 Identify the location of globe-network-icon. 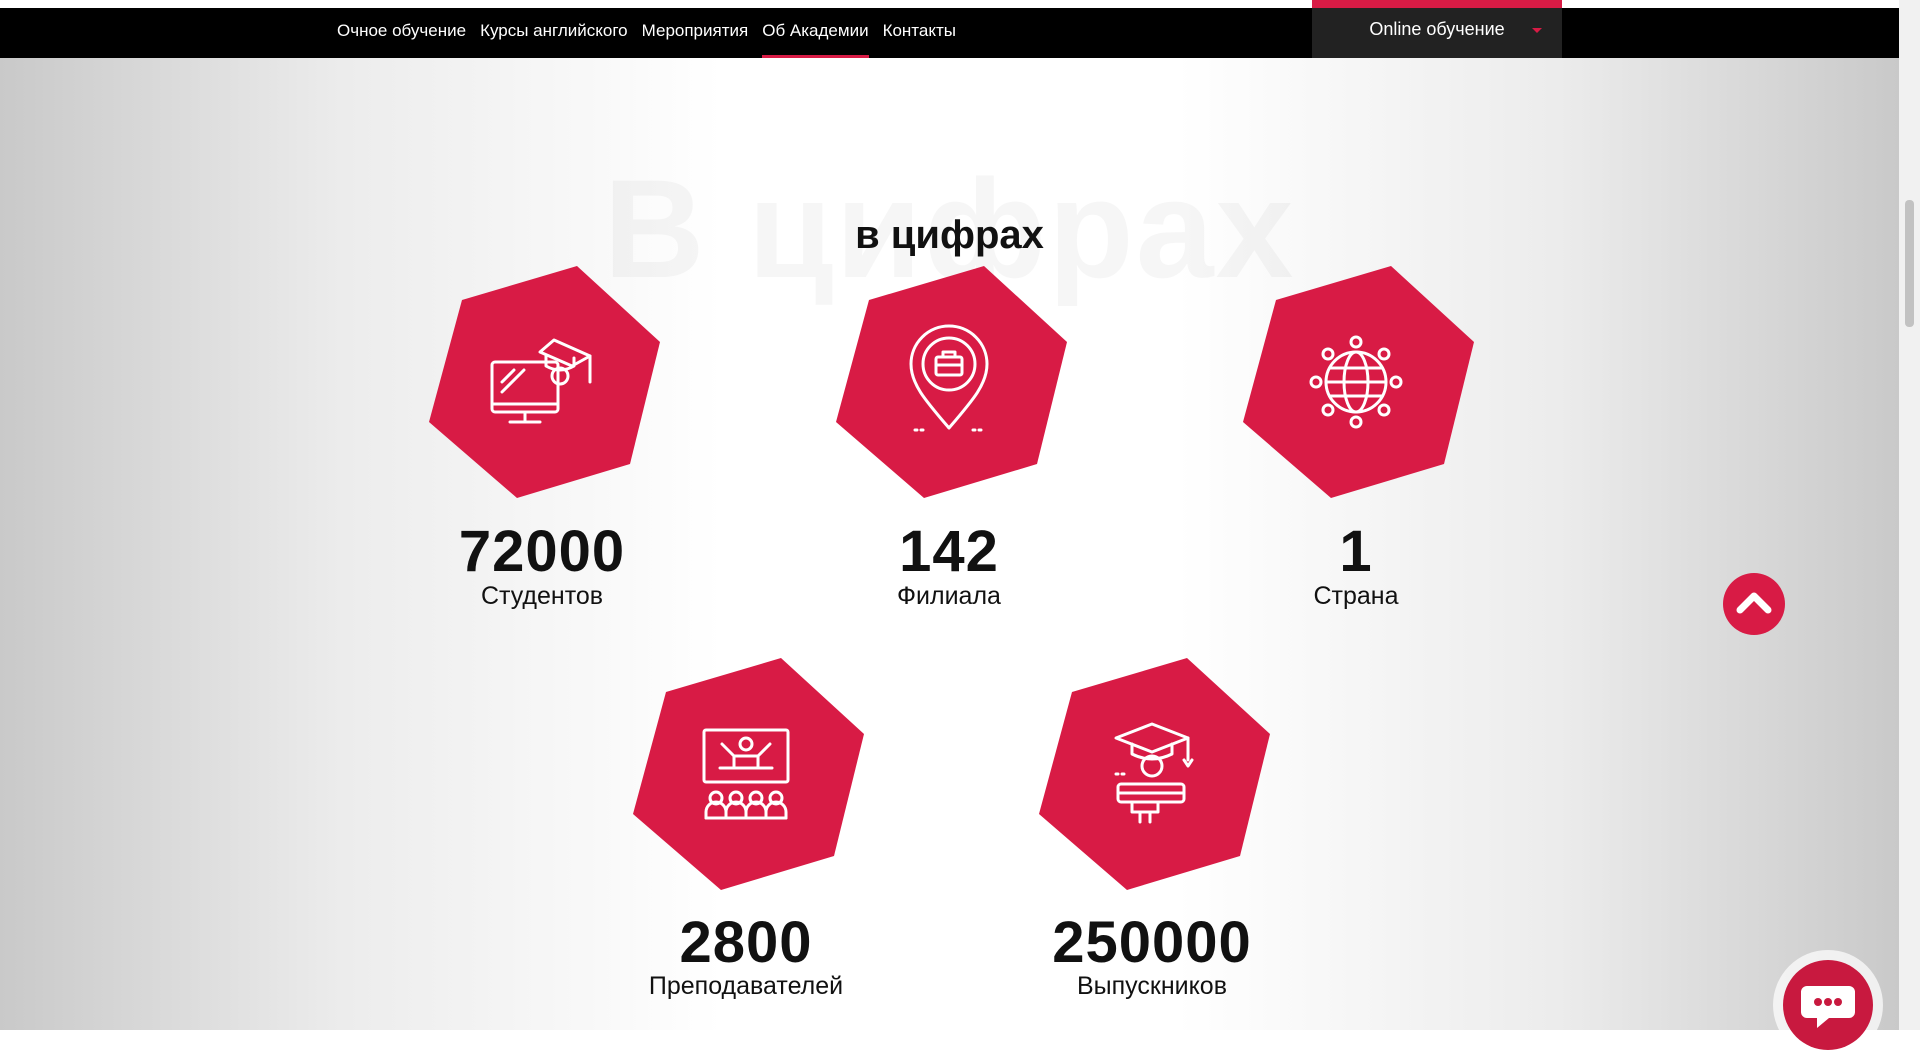
(1356, 382).